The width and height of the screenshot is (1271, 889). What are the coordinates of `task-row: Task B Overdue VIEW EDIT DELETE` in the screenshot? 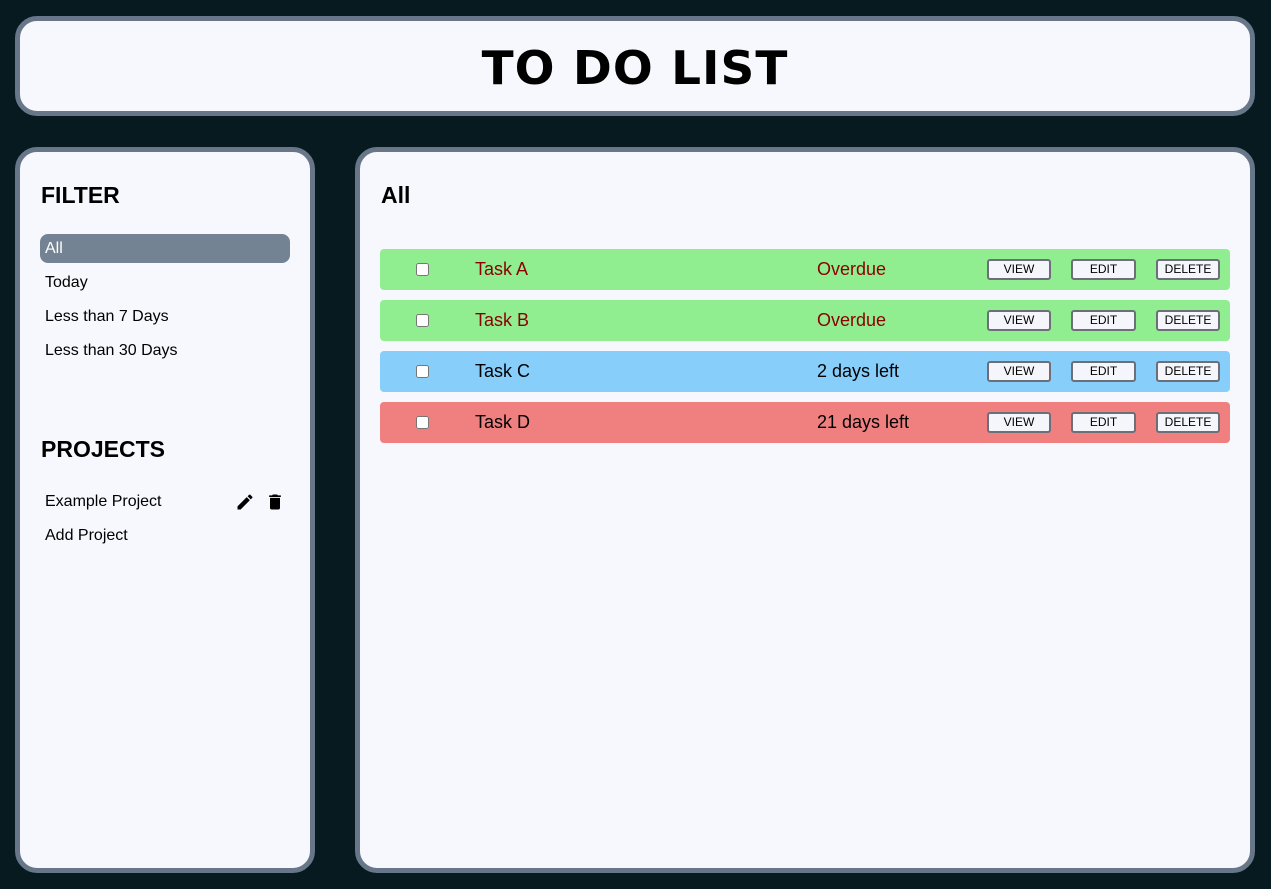 It's located at (805, 320).